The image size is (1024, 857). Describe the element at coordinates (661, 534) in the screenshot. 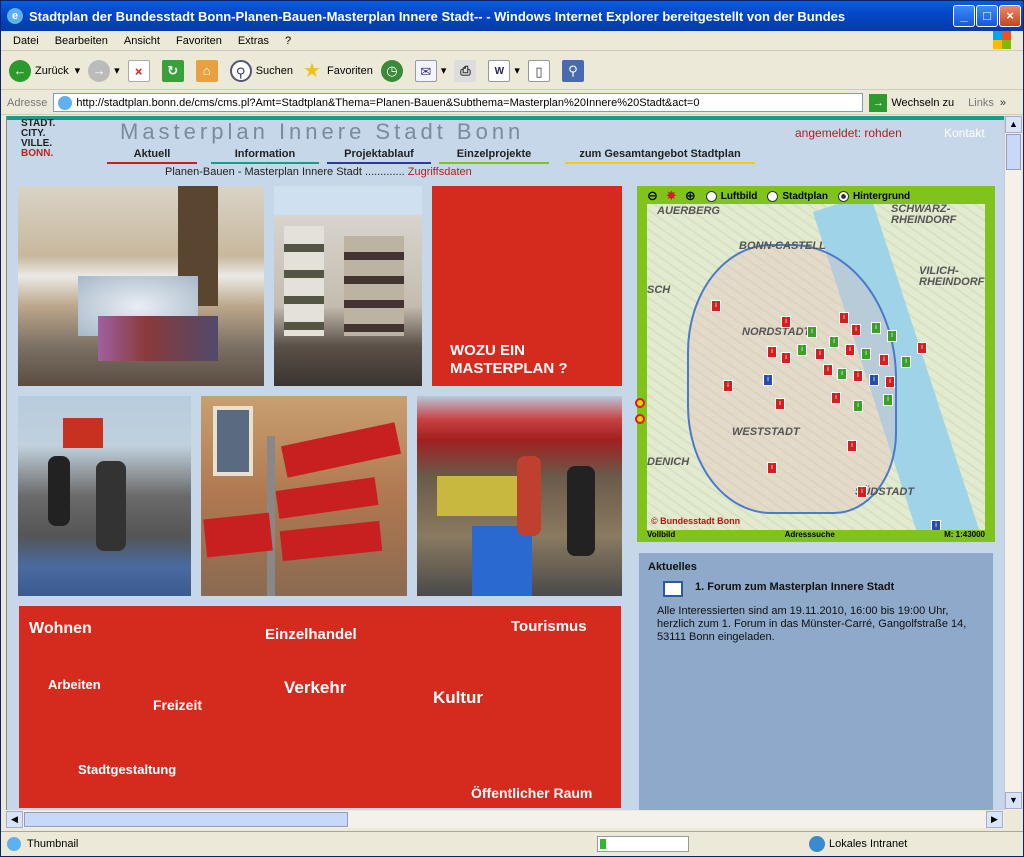

I see `fullscreen-link: Vollbild` at that location.